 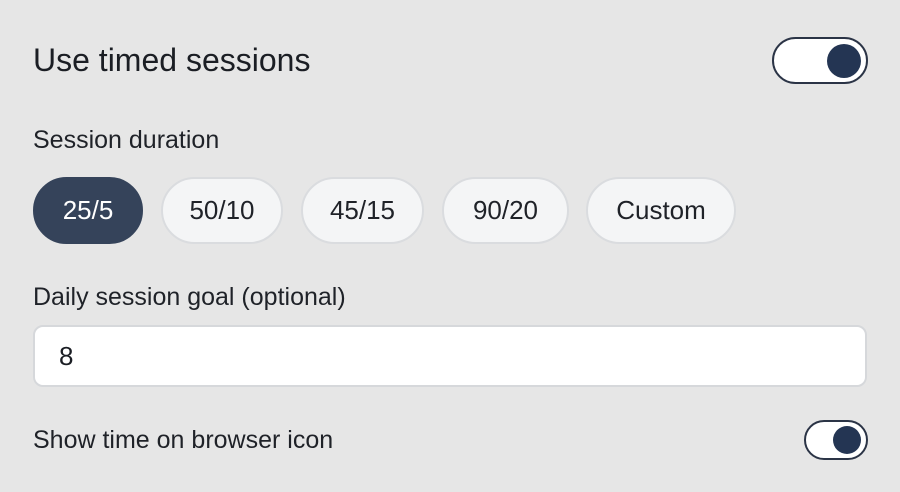 What do you see at coordinates (505, 210) in the screenshot?
I see `duration-option-90-20: 90/20` at bounding box center [505, 210].